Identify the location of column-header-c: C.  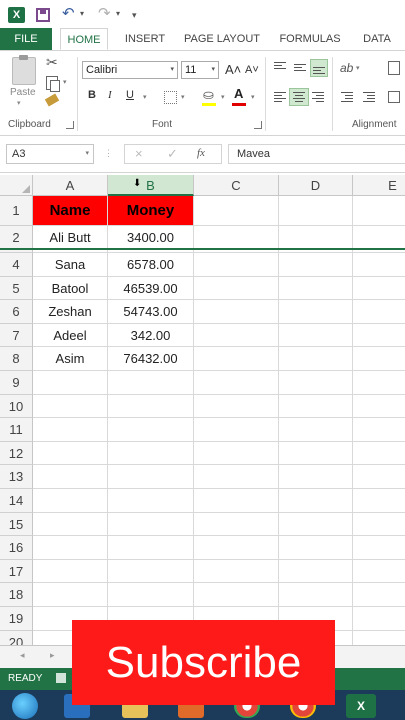
(236, 185).